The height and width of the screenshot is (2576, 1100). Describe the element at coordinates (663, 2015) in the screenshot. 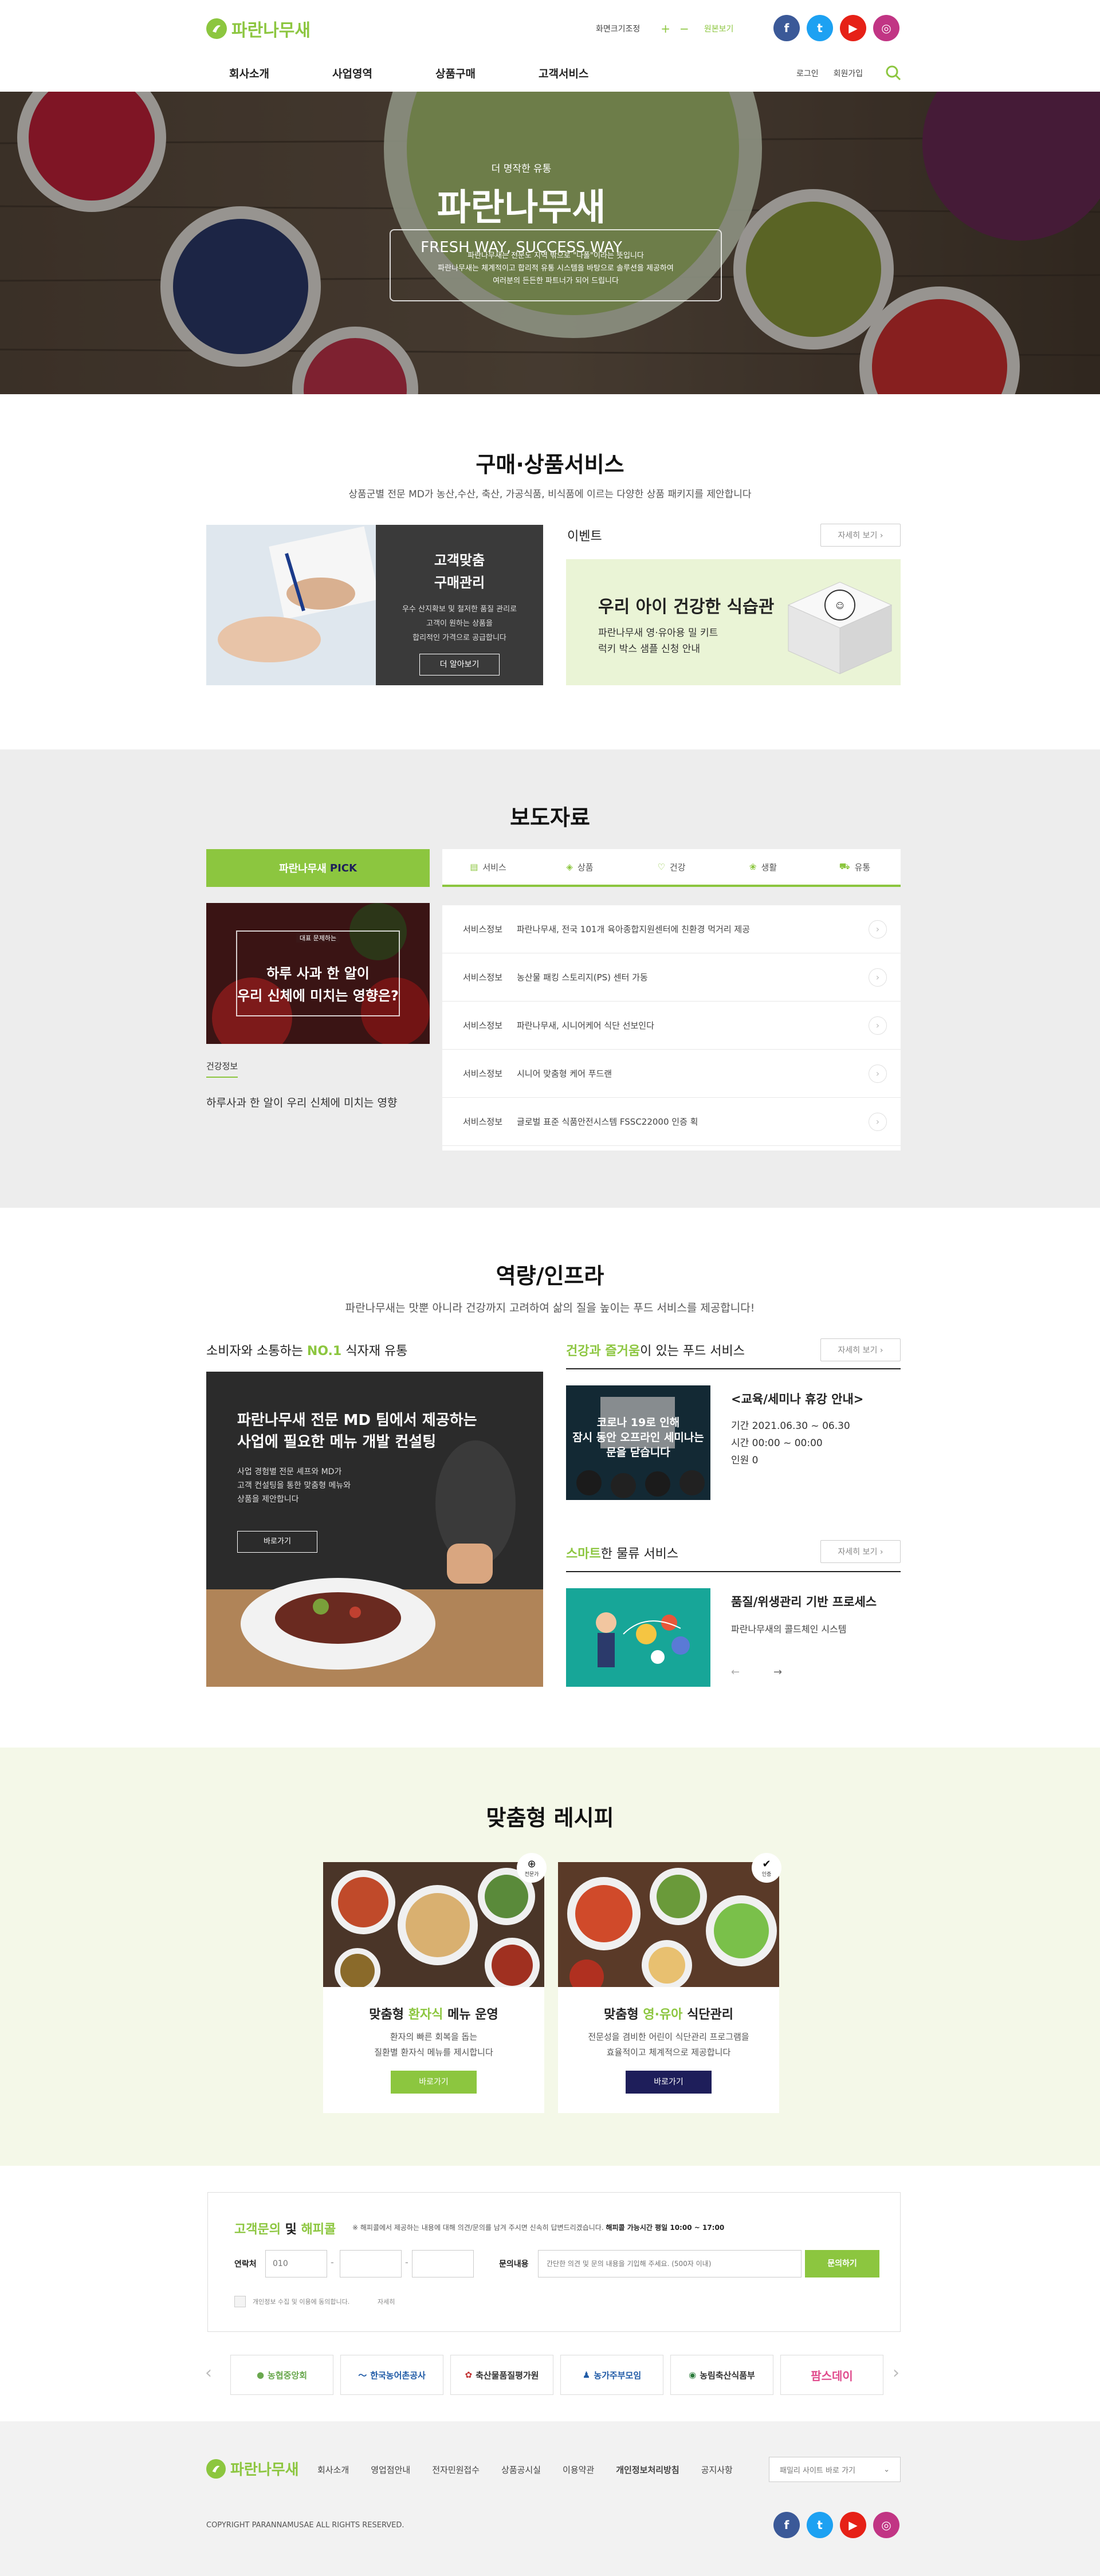

I see `recipe-title-em: 영·유아` at that location.